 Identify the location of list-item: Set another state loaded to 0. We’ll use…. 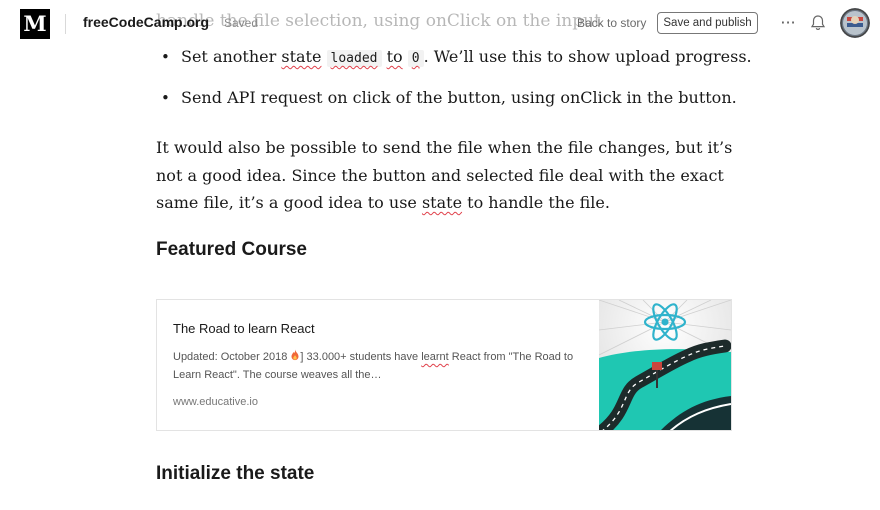
(460, 58).